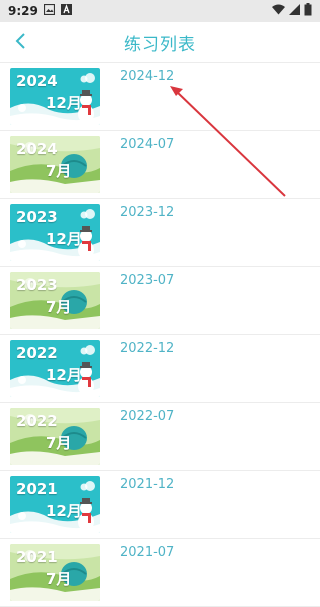 The width and height of the screenshot is (320, 607). I want to click on list-item: 2024 7月 2024-07, so click(160, 165).